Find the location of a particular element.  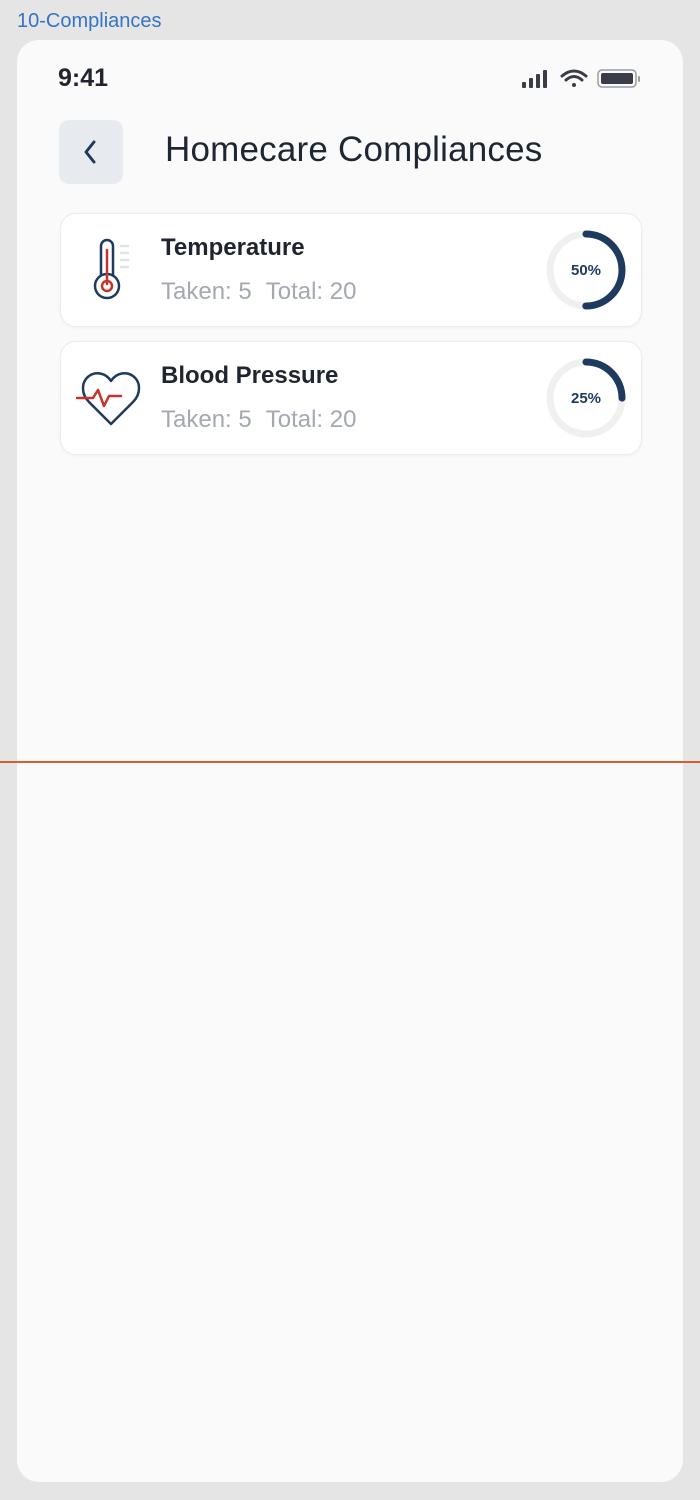

signal-icon is located at coordinates (534, 79).